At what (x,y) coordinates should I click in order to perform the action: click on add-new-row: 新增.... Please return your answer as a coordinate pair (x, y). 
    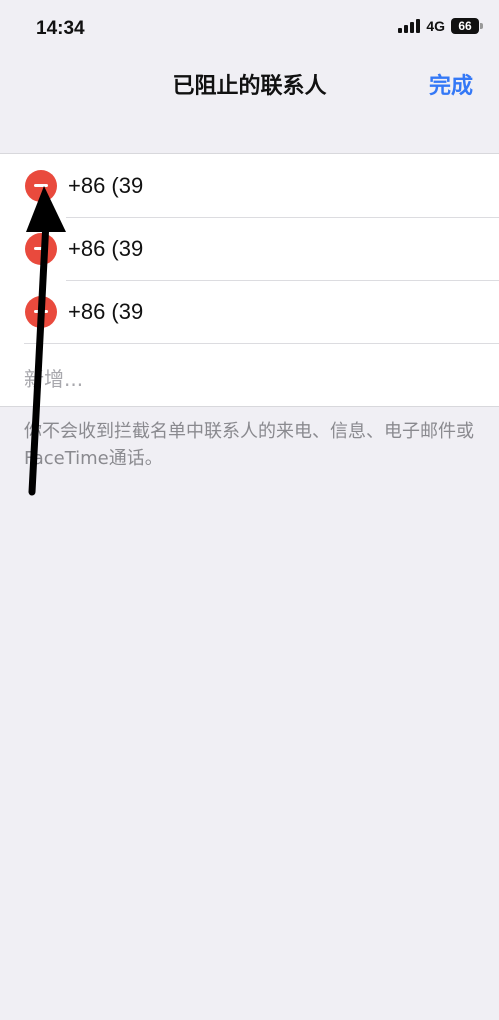
    Looking at the image, I should click on (249, 374).